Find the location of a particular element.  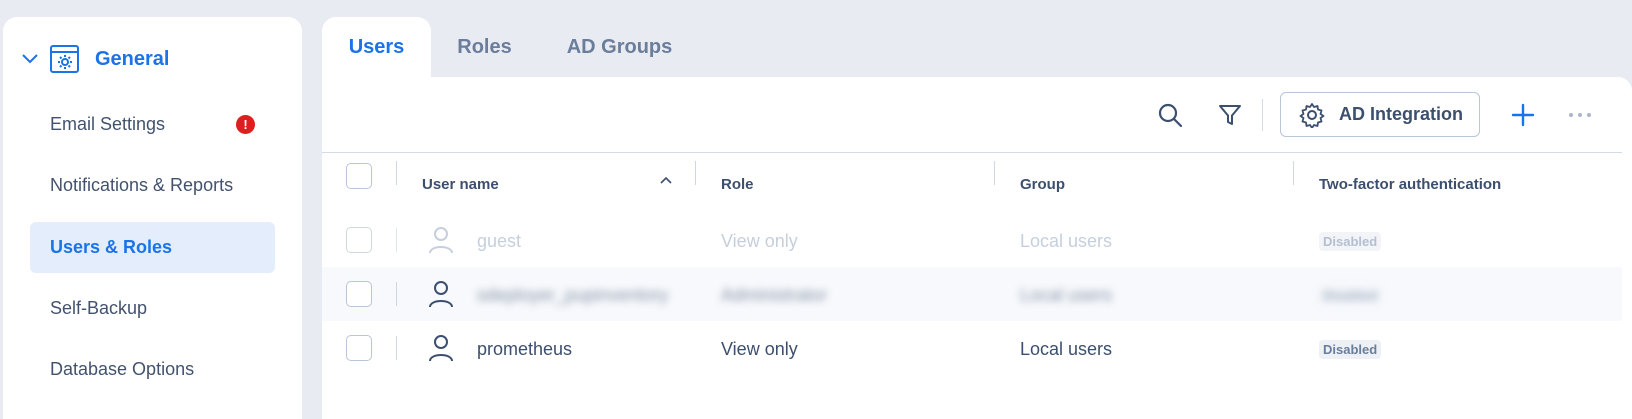

sidebar-item-users-roles: Users & Roles is located at coordinates (152, 247).